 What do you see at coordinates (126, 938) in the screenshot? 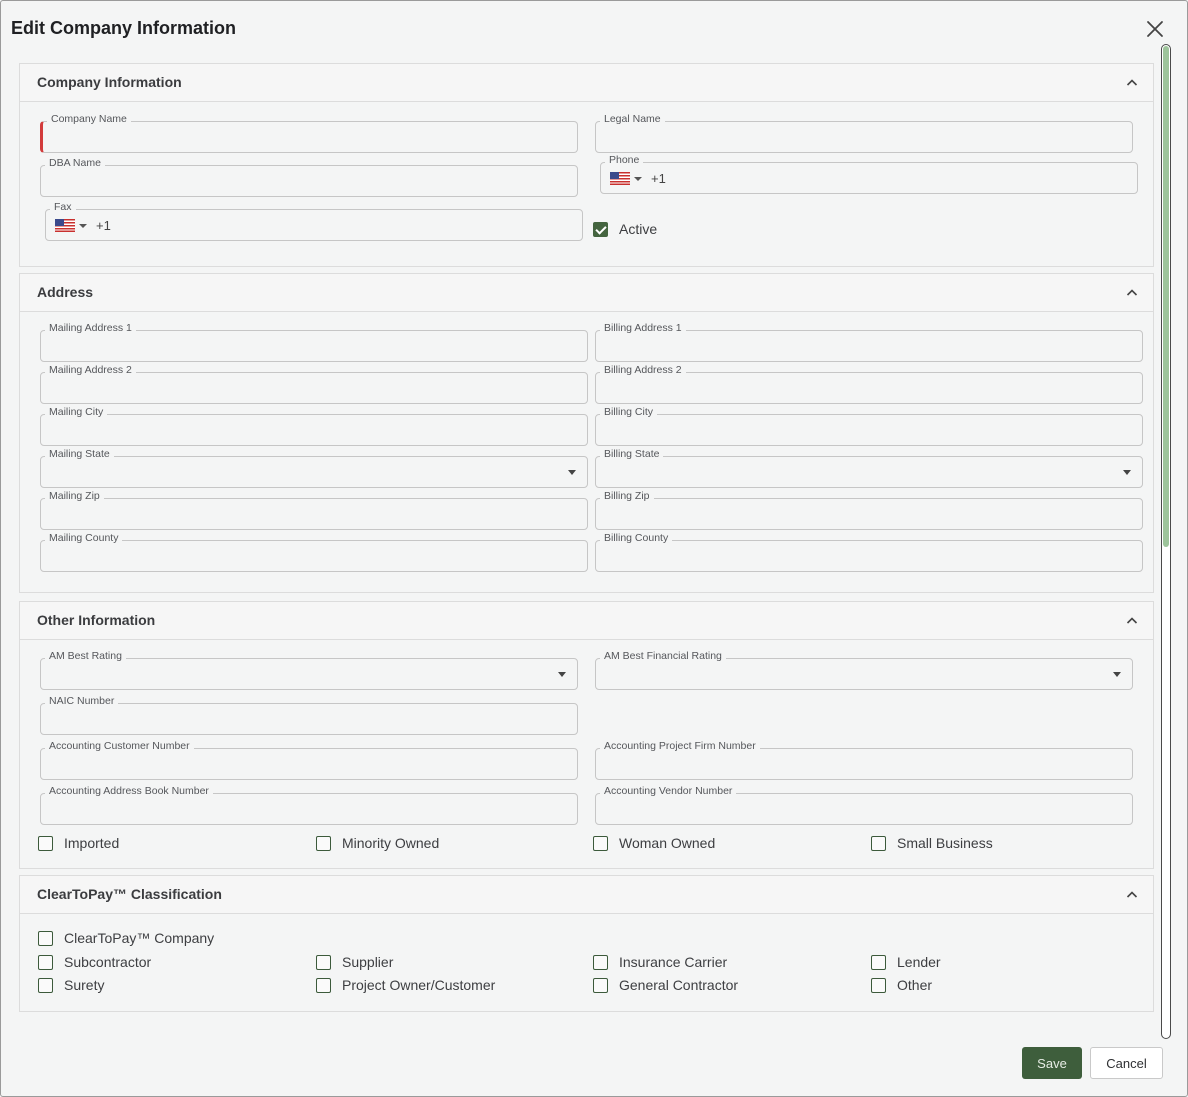
I see `cleartopay-company-checkbox: ClearToPay™ Company` at bounding box center [126, 938].